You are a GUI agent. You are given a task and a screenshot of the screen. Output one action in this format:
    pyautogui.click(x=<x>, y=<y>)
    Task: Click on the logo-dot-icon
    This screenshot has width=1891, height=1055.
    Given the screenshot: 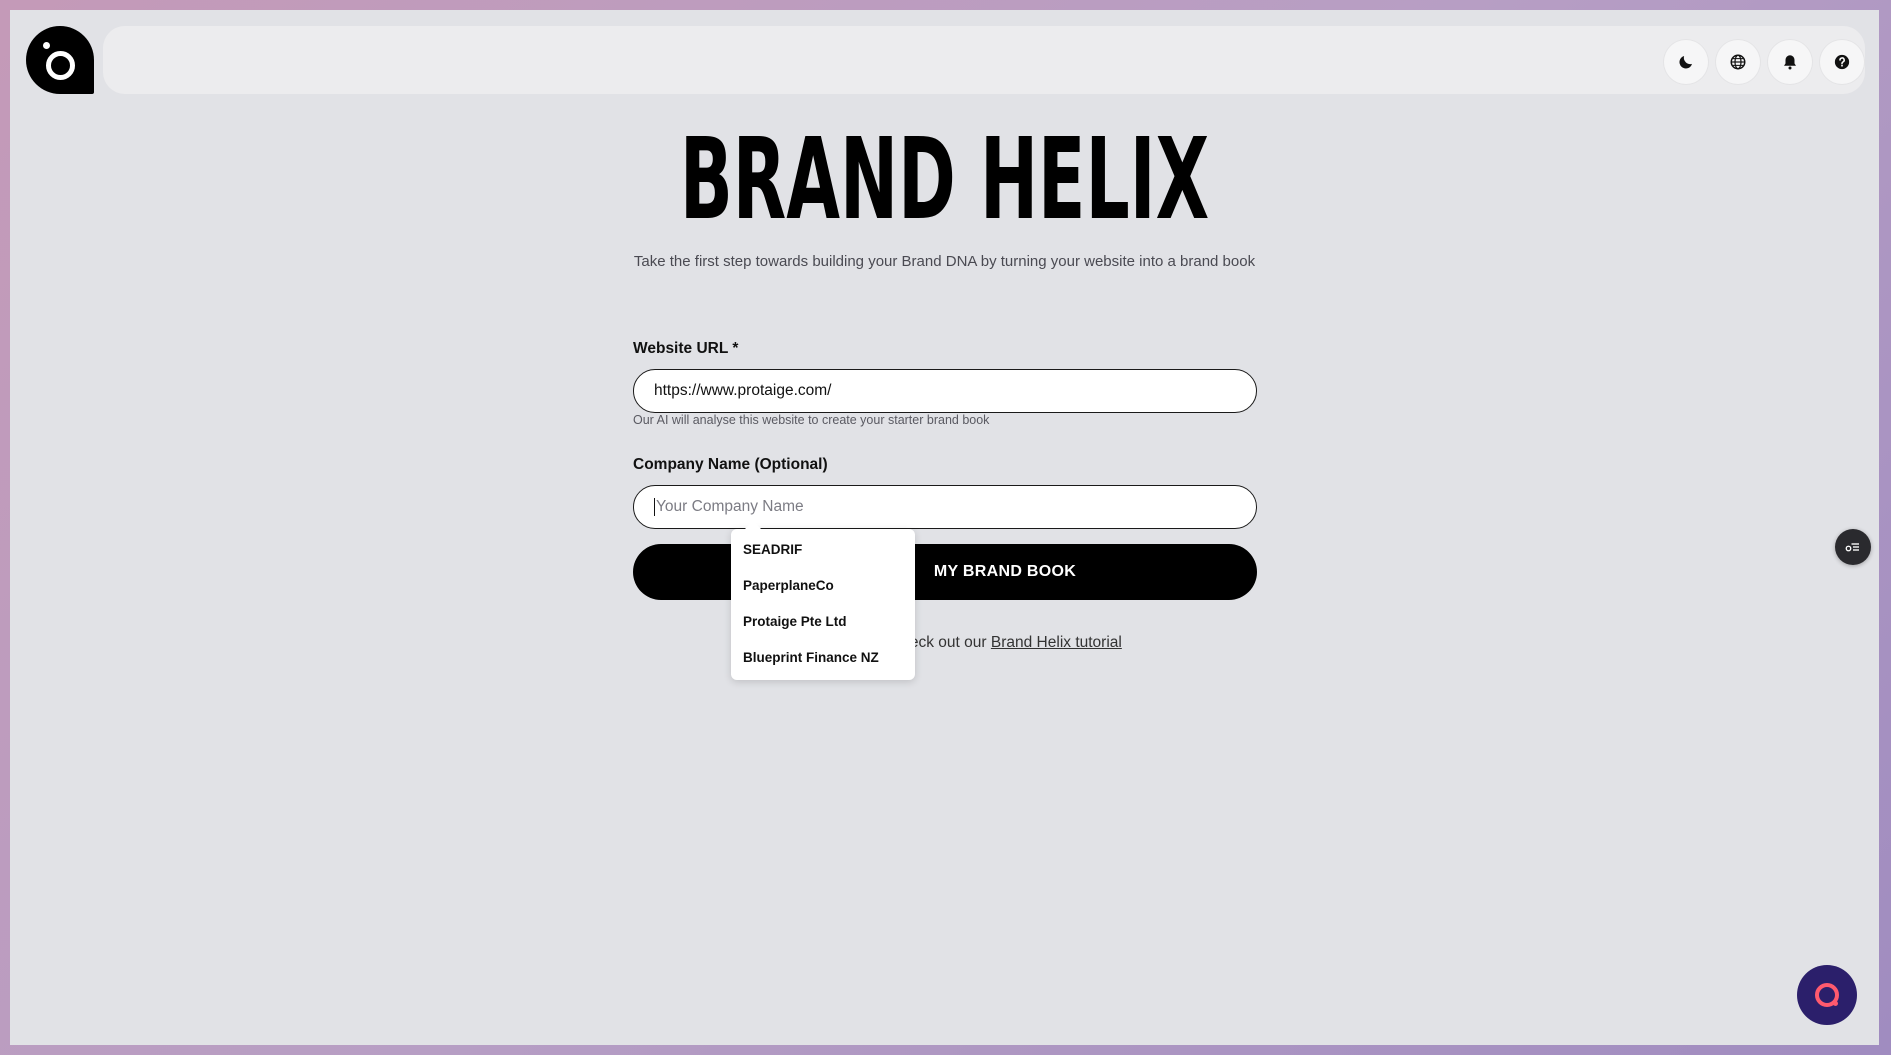 What is the action you would take?
    pyautogui.click(x=46, y=45)
    